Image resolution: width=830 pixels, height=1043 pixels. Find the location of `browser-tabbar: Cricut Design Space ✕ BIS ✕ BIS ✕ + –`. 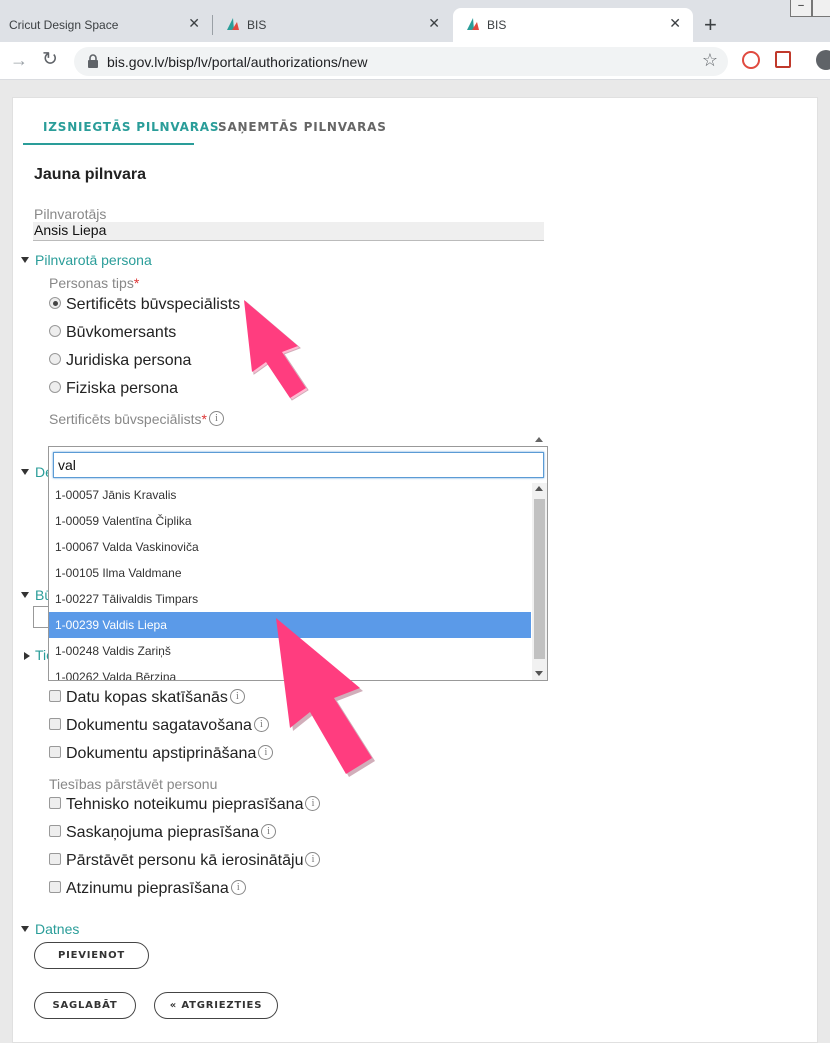

browser-tabbar: Cricut Design Space ✕ BIS ✕ BIS ✕ + – is located at coordinates (415, 21).